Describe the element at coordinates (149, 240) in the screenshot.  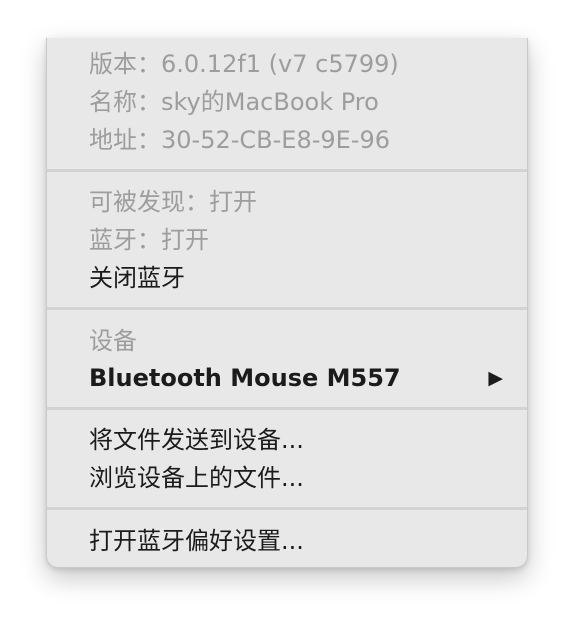
I see `bluetooth-status: 蓝牙：打开` at that location.